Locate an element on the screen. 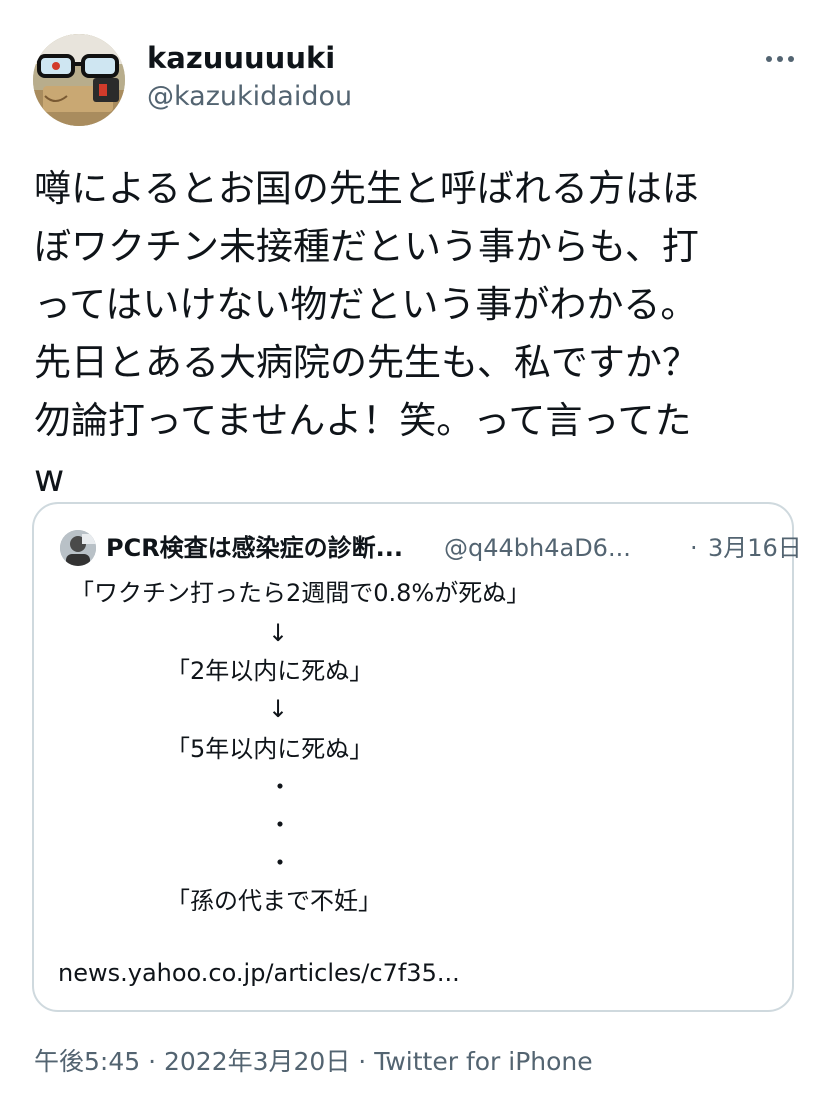  tweet-source: Twitter for iPhone is located at coordinates (483, 1061).